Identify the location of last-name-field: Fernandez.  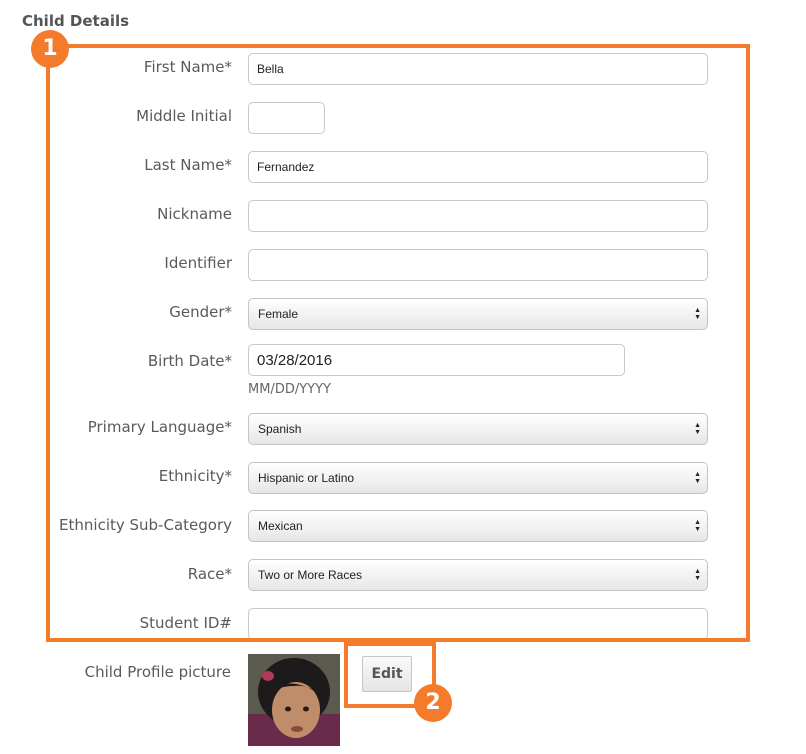
(478, 167).